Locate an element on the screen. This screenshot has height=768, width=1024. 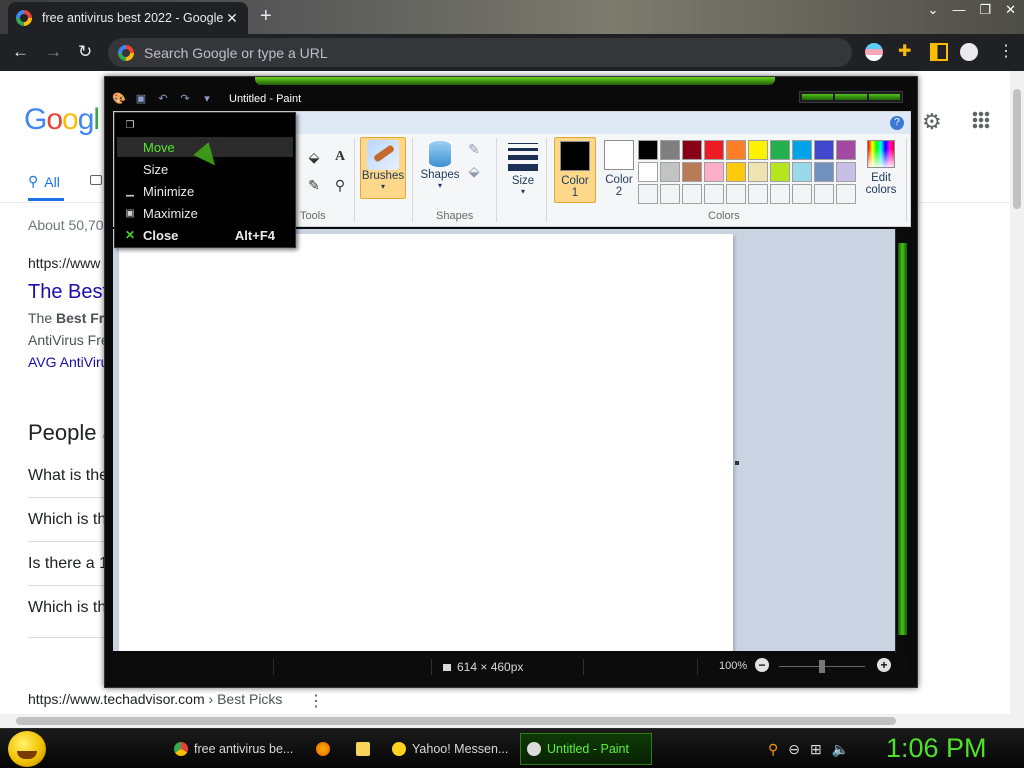
reload-button: ↻ is located at coordinates (85, 52).